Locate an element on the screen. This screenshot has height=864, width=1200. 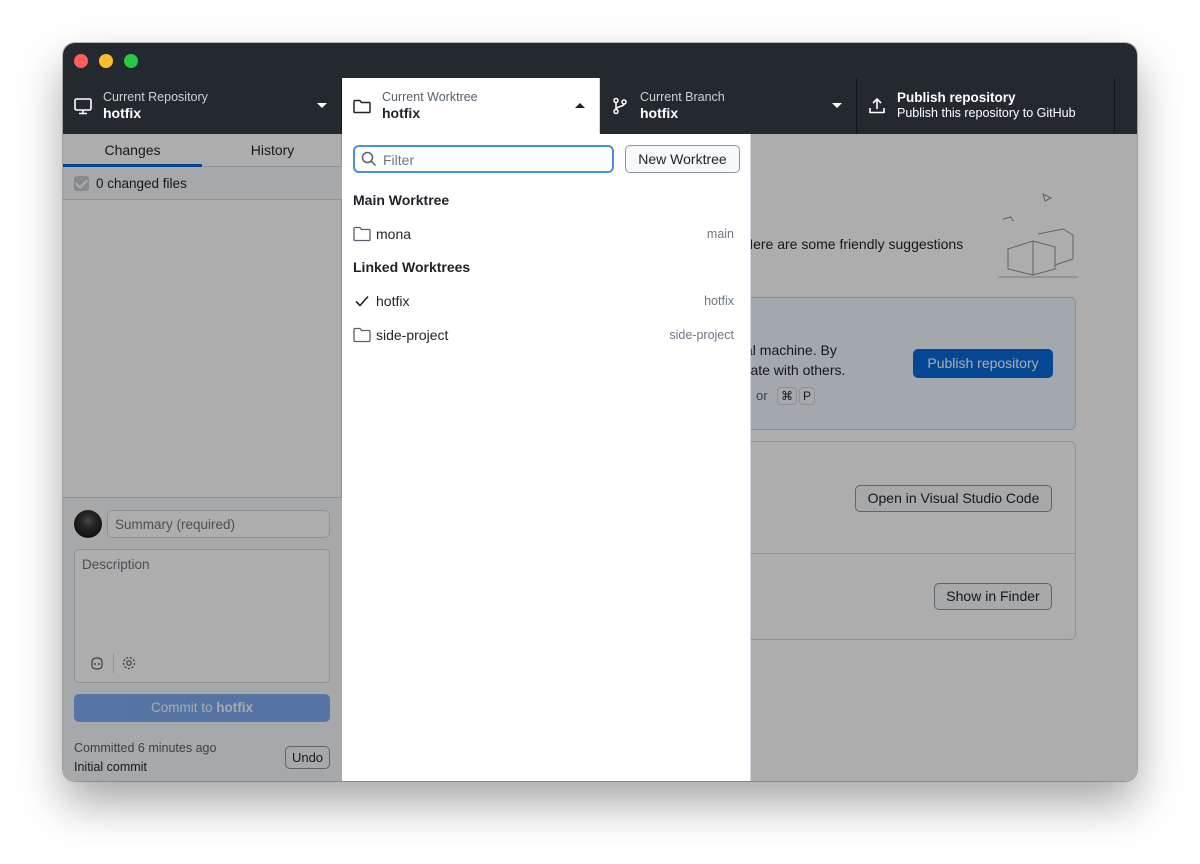
linked-worktrees-heading: Linked Worktrees is located at coordinates (412, 267).